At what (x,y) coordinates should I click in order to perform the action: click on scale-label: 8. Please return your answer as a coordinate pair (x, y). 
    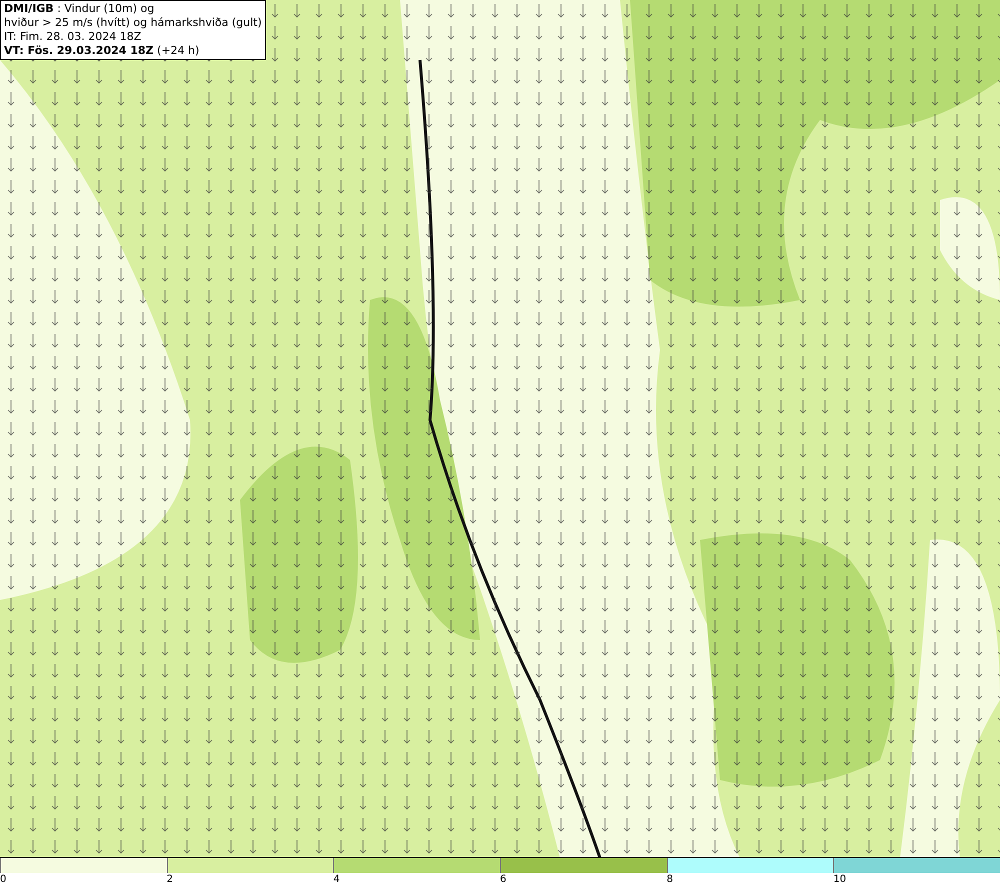
    Looking at the image, I should click on (670, 879).